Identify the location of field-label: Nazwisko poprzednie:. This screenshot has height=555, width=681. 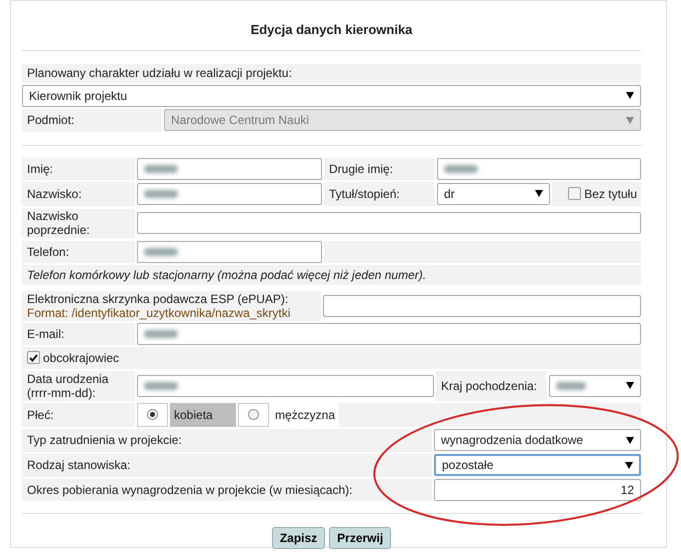
(78, 223).